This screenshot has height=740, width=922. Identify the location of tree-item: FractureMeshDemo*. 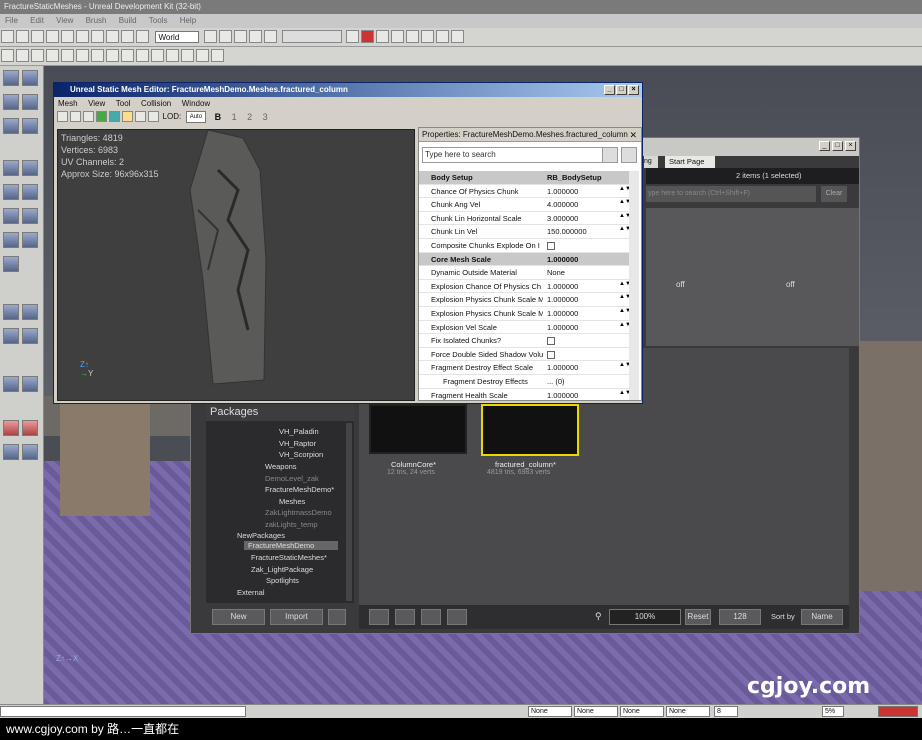
(299, 489).